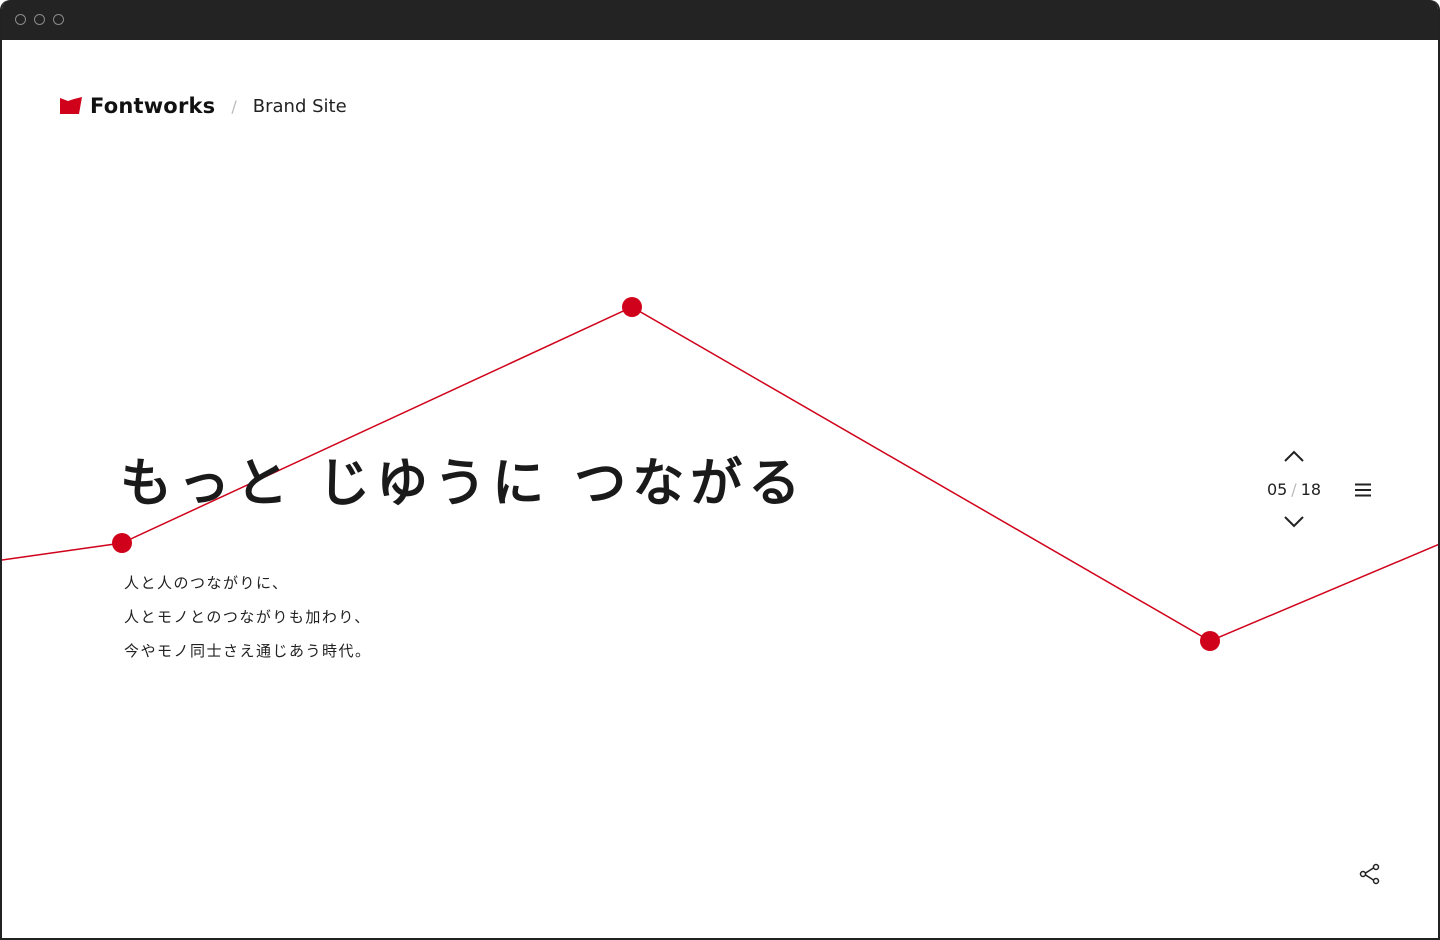 The width and height of the screenshot is (1440, 940). What do you see at coordinates (20, 19) in the screenshot?
I see `window-close-button` at bounding box center [20, 19].